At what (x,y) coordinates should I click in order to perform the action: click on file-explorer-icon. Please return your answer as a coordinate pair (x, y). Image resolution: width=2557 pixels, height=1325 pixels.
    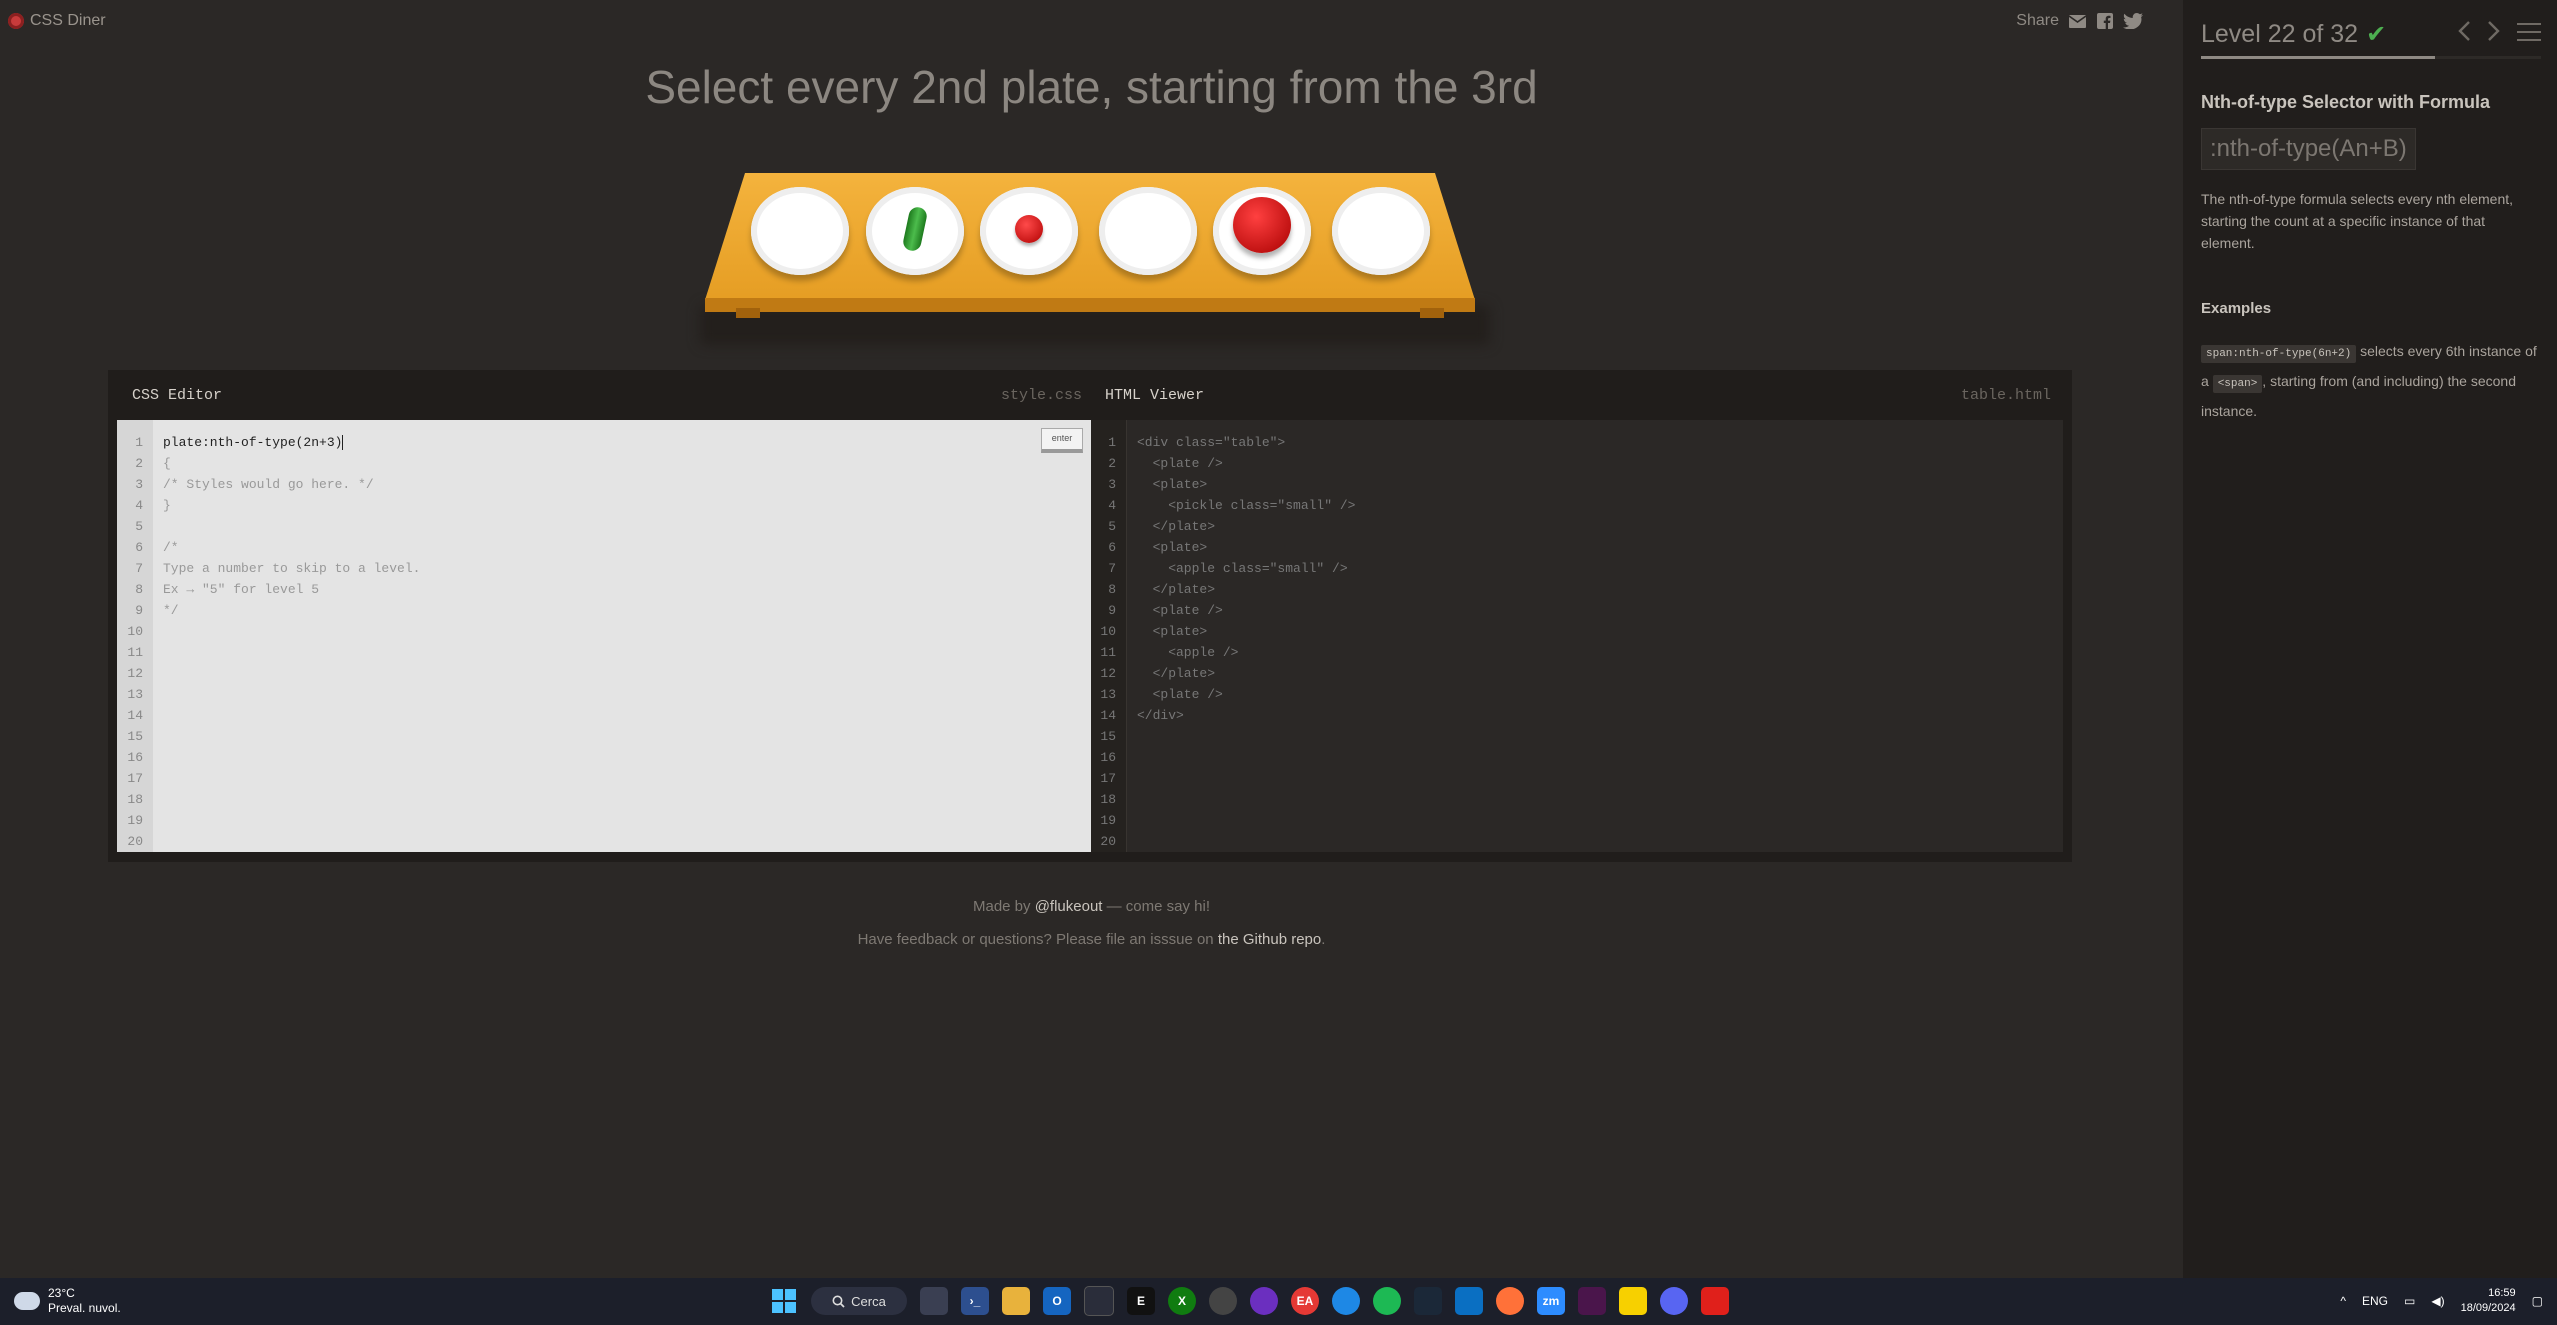
    Looking at the image, I should click on (1016, 1301).